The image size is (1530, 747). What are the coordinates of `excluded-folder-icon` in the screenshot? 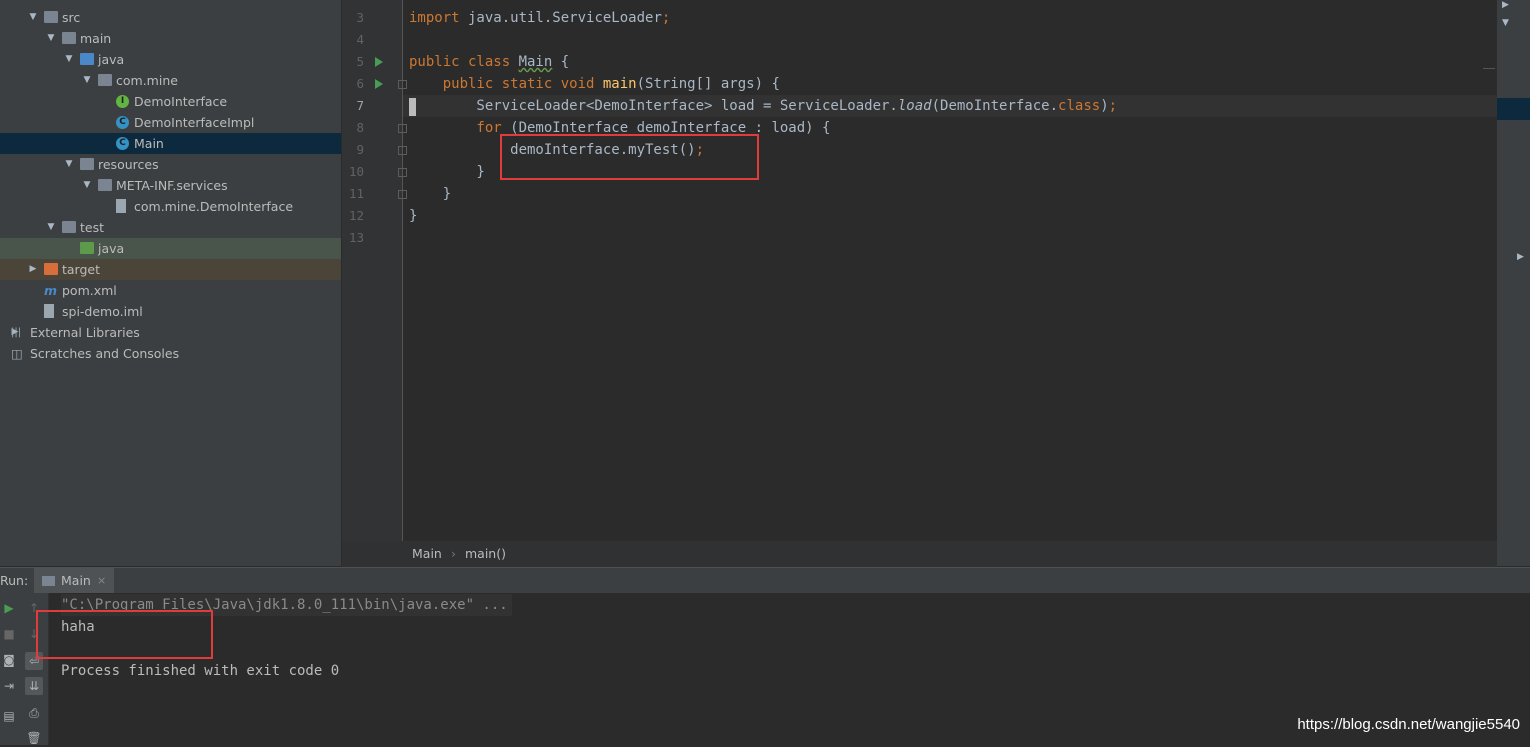 It's located at (51, 269).